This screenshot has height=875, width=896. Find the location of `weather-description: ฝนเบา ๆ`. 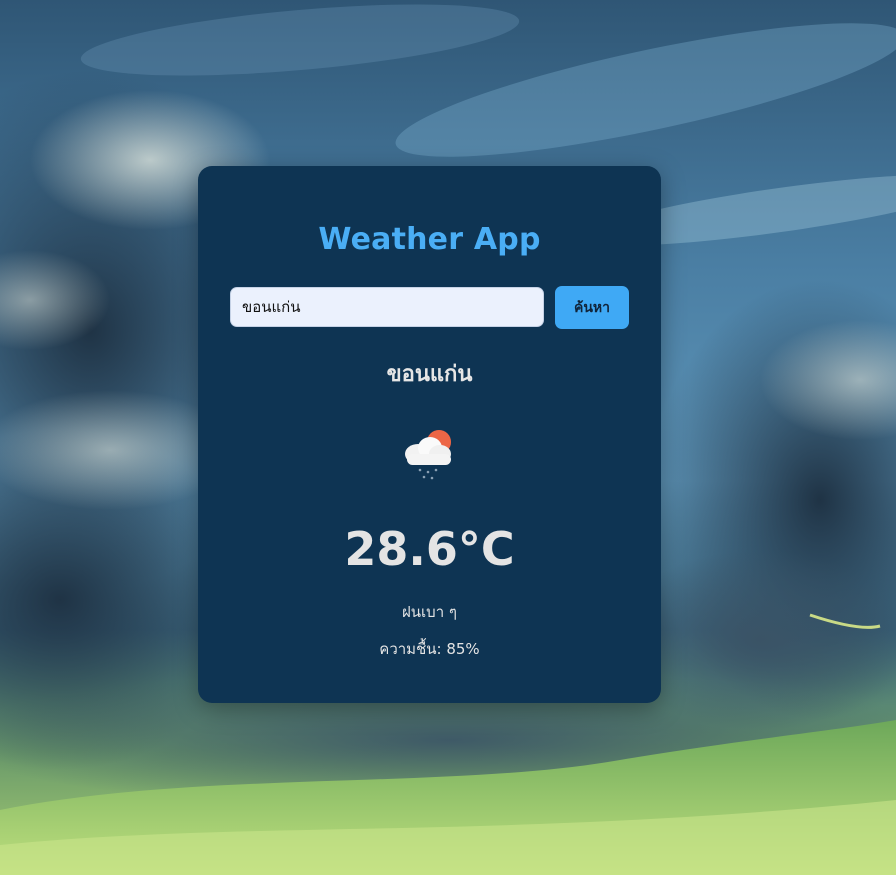

weather-description: ฝนเบา ๆ is located at coordinates (429, 612).